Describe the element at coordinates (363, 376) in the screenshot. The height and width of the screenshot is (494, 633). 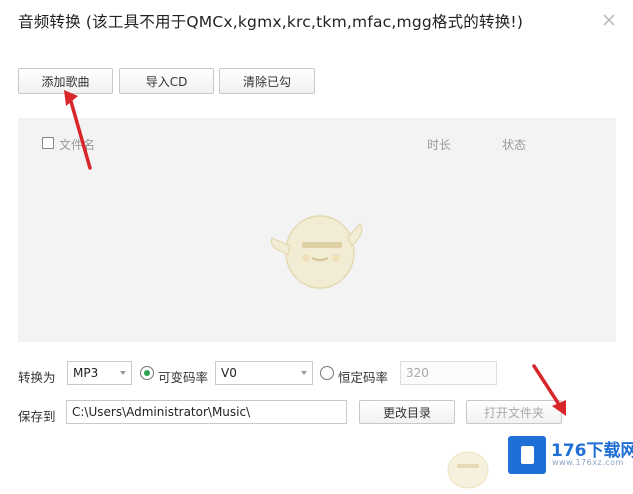
I see `cbr-label: 恒定码率` at that location.